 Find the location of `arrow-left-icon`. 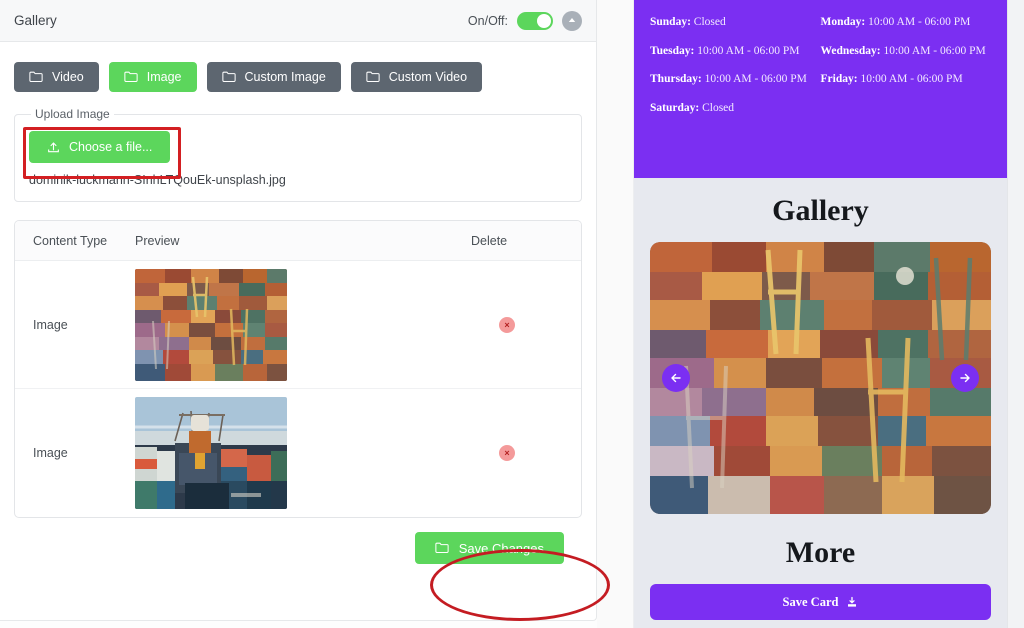

arrow-left-icon is located at coordinates (676, 378).